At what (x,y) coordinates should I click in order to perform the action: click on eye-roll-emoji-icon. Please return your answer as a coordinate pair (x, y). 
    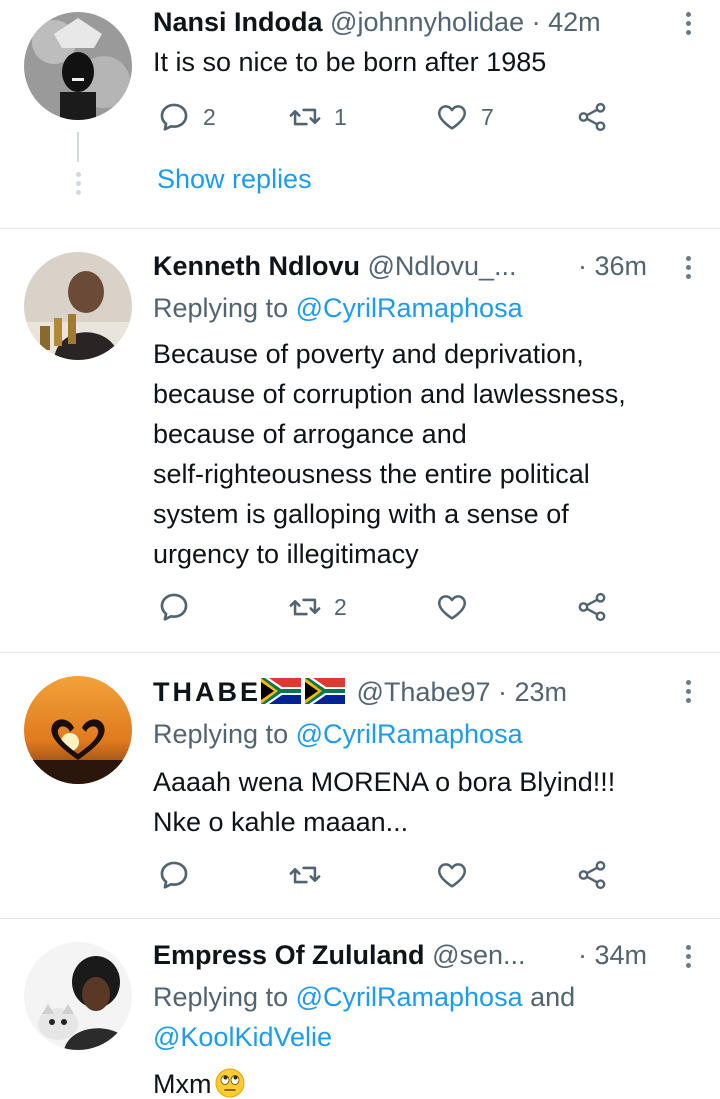
    Looking at the image, I should click on (230, 1083).